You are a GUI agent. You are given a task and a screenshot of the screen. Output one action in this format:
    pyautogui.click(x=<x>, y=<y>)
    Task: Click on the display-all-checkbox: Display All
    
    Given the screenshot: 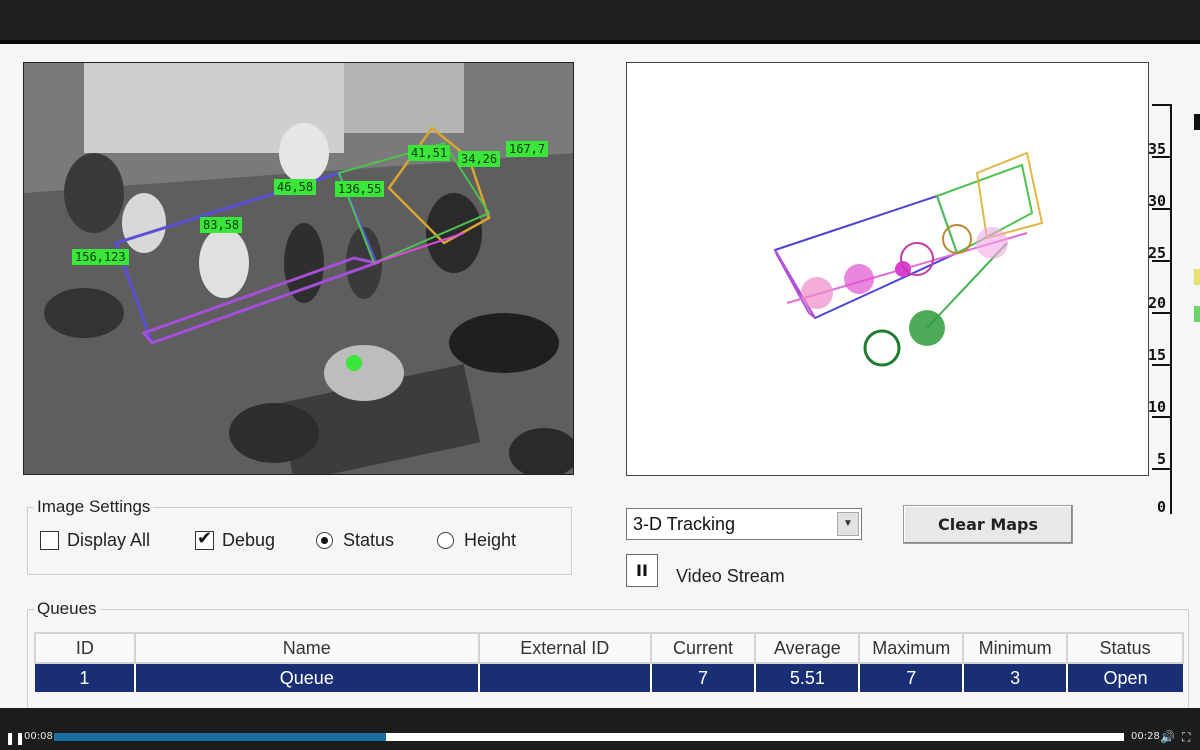 What is the action you would take?
    pyautogui.click(x=95, y=540)
    